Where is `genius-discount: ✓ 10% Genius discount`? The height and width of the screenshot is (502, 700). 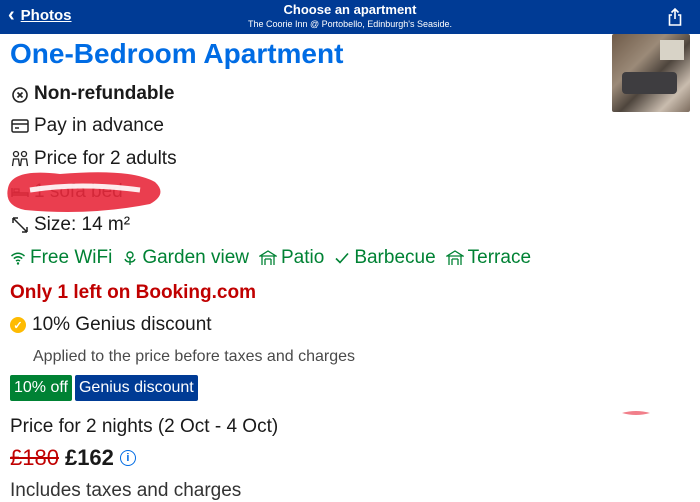
genius-discount: ✓ 10% Genius discount is located at coordinates (111, 325).